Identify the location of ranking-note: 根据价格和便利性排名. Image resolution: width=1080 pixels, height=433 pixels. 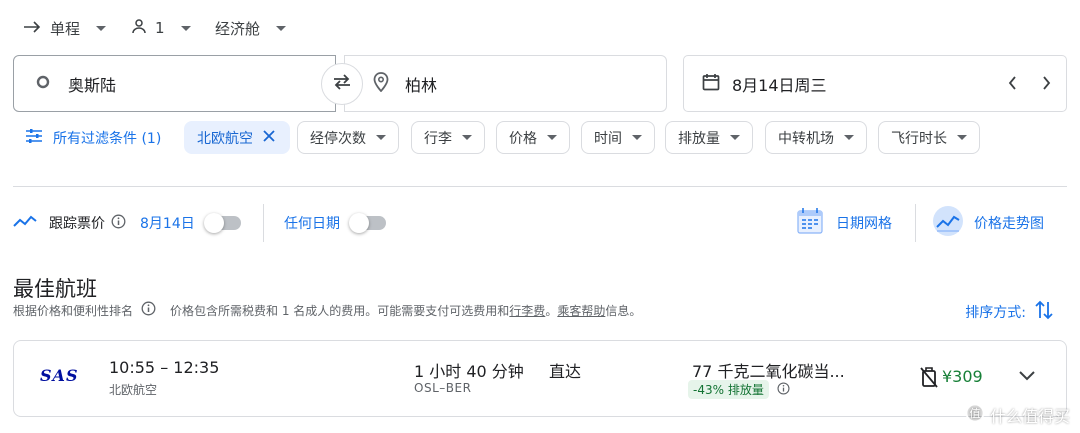
(73, 310).